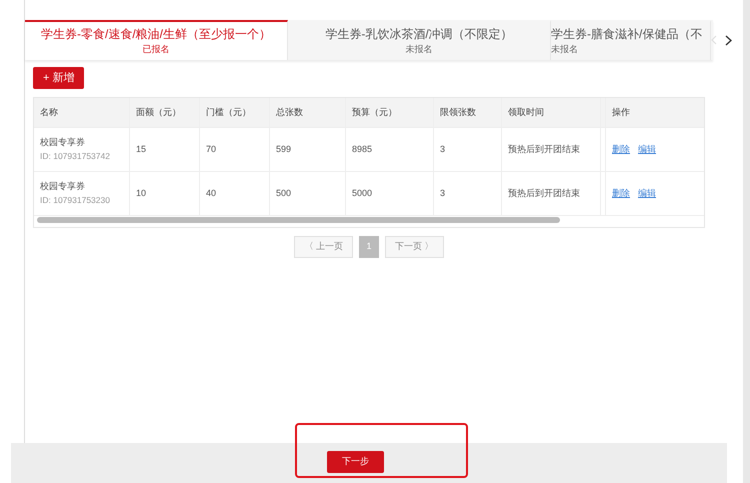 The height and width of the screenshot is (483, 750). I want to click on category-tab: 学生券-膳食滋补/保健品（不 未报名, so click(631, 40).